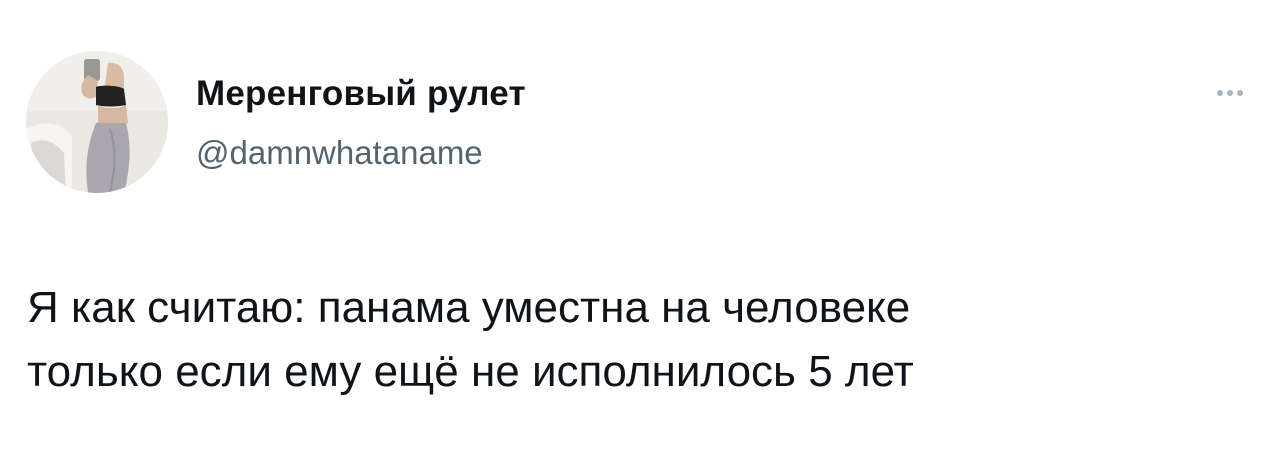 The height and width of the screenshot is (465, 1284). I want to click on author-avatar, so click(97, 122).